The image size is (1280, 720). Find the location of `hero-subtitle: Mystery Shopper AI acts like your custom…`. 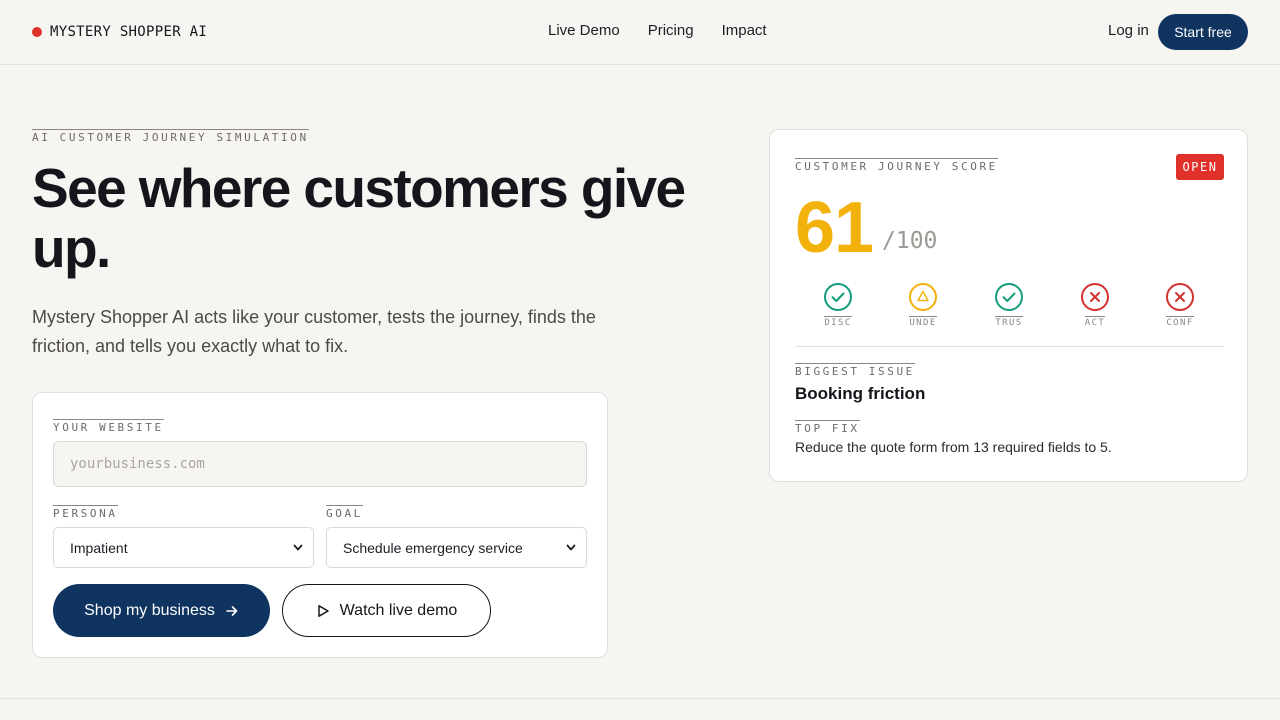

hero-subtitle: Mystery Shopper AI acts like your custom… is located at coordinates (314, 331).